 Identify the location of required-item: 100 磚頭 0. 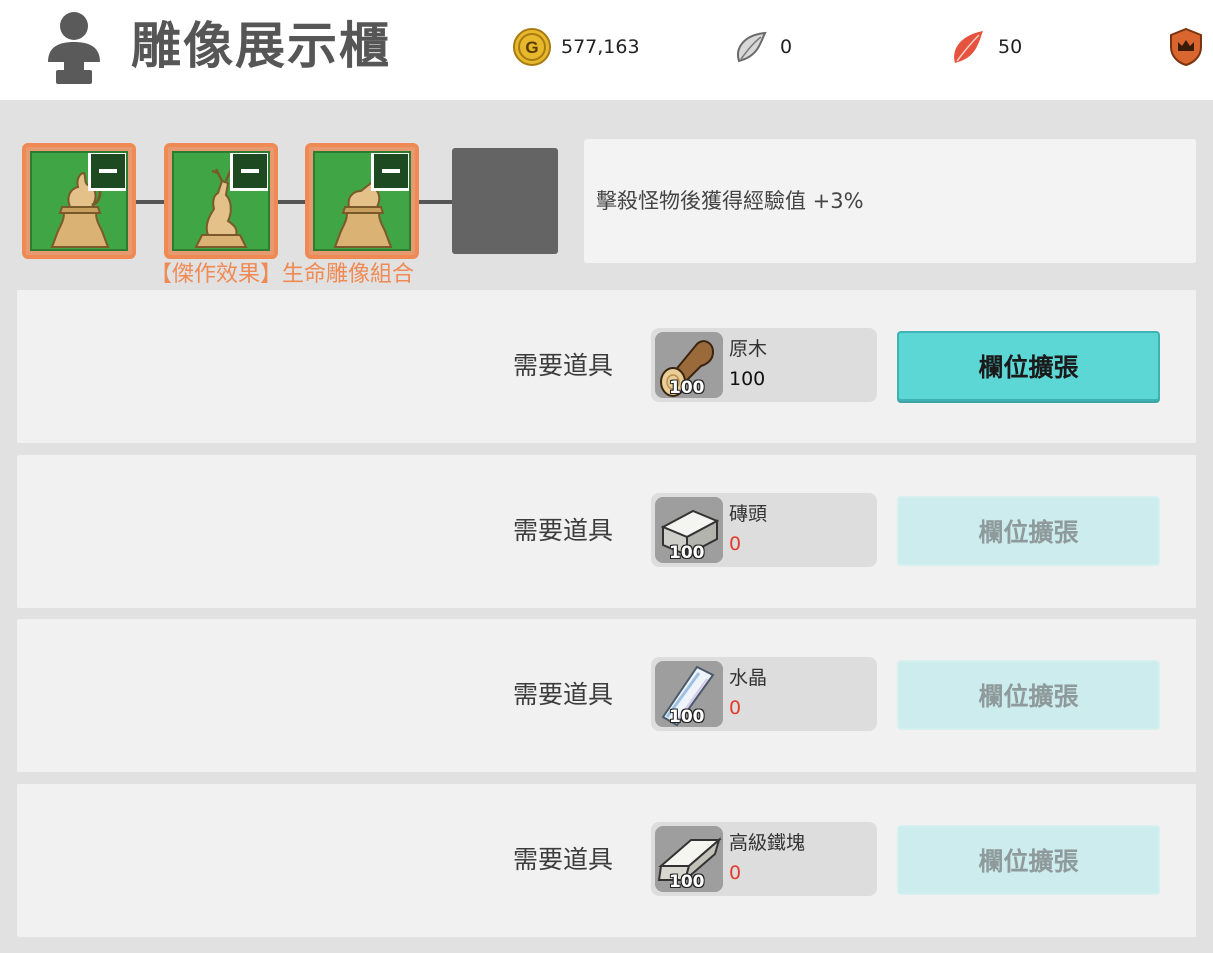
(764, 530).